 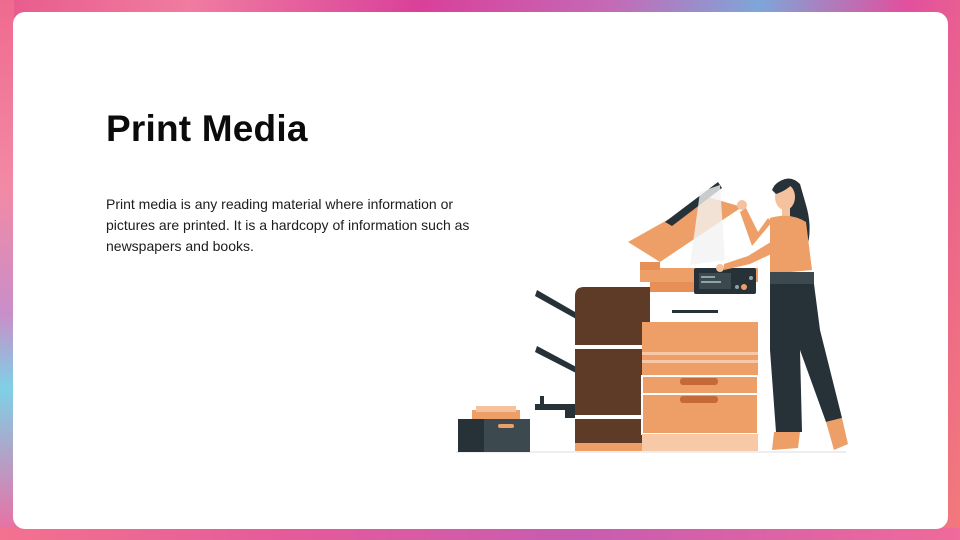 I want to click on frame-left-gradient, so click(x=7, y=270).